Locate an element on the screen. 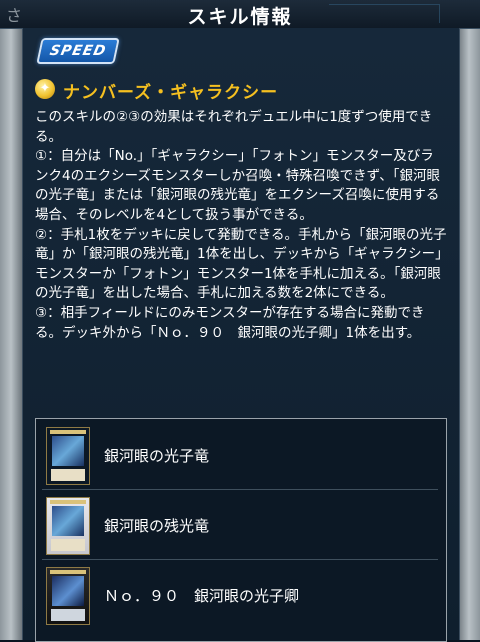 Image resolution: width=480 pixels, height=642 pixels. card-list-item: Ｎｏ．９０ 銀河眼の光子卿 is located at coordinates (240, 597).